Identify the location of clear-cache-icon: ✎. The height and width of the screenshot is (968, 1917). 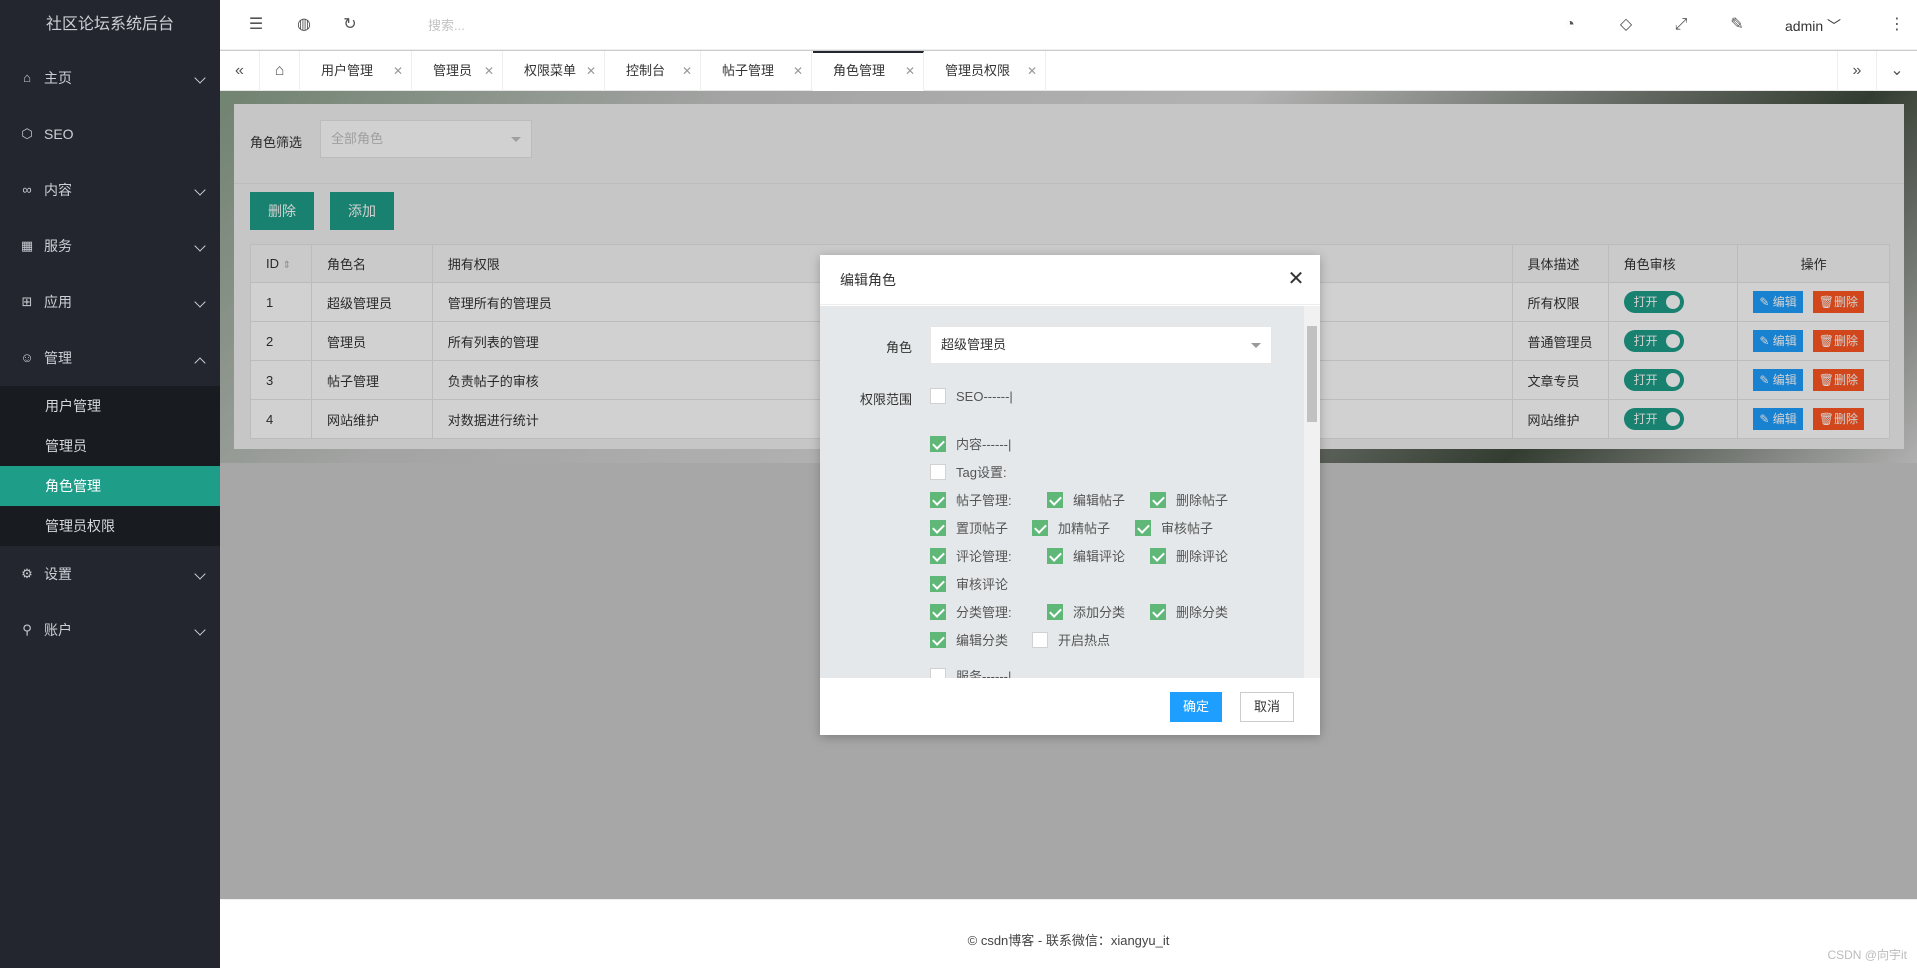
(1737, 25).